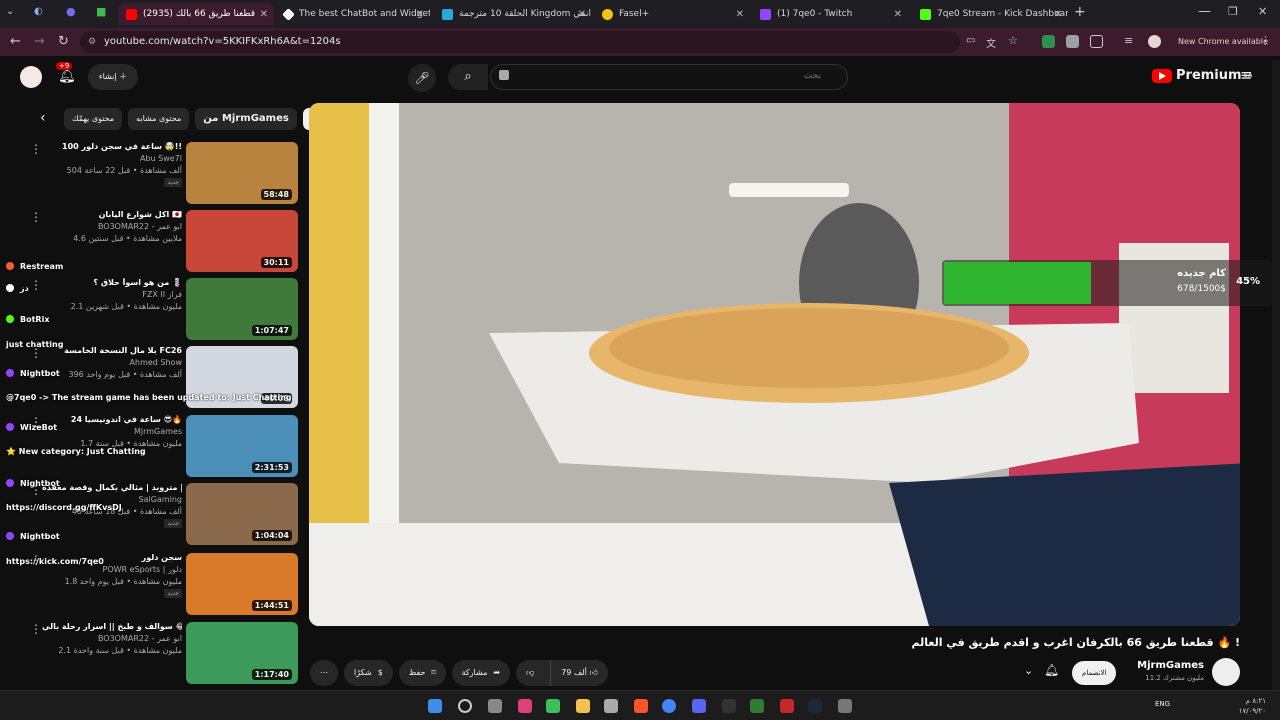 This screenshot has width=1280, height=720. Describe the element at coordinates (1170, 665) in the screenshot. I see `channel-name: MjrmGames` at that location.